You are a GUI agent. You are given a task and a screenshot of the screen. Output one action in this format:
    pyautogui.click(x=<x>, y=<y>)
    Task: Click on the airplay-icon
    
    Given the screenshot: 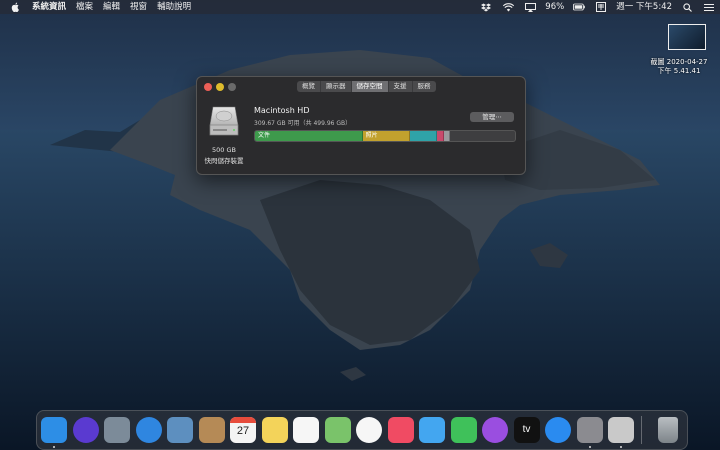 What is the action you would take?
    pyautogui.click(x=530, y=7)
    